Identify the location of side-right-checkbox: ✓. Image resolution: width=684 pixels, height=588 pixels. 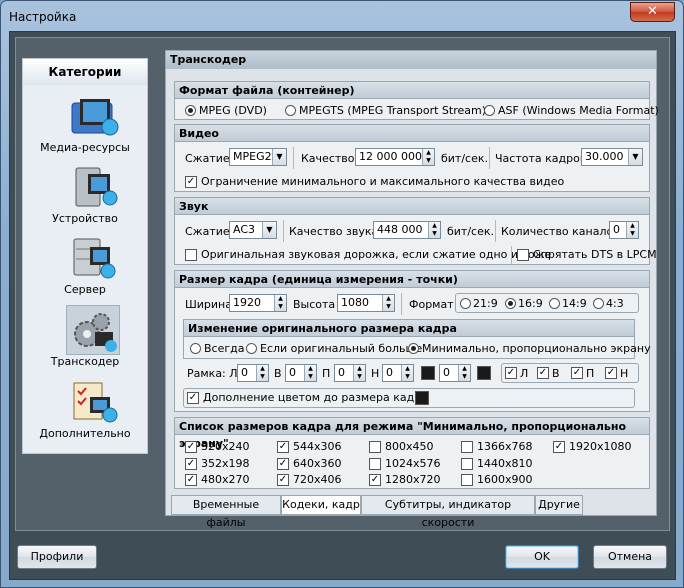
(577, 373).